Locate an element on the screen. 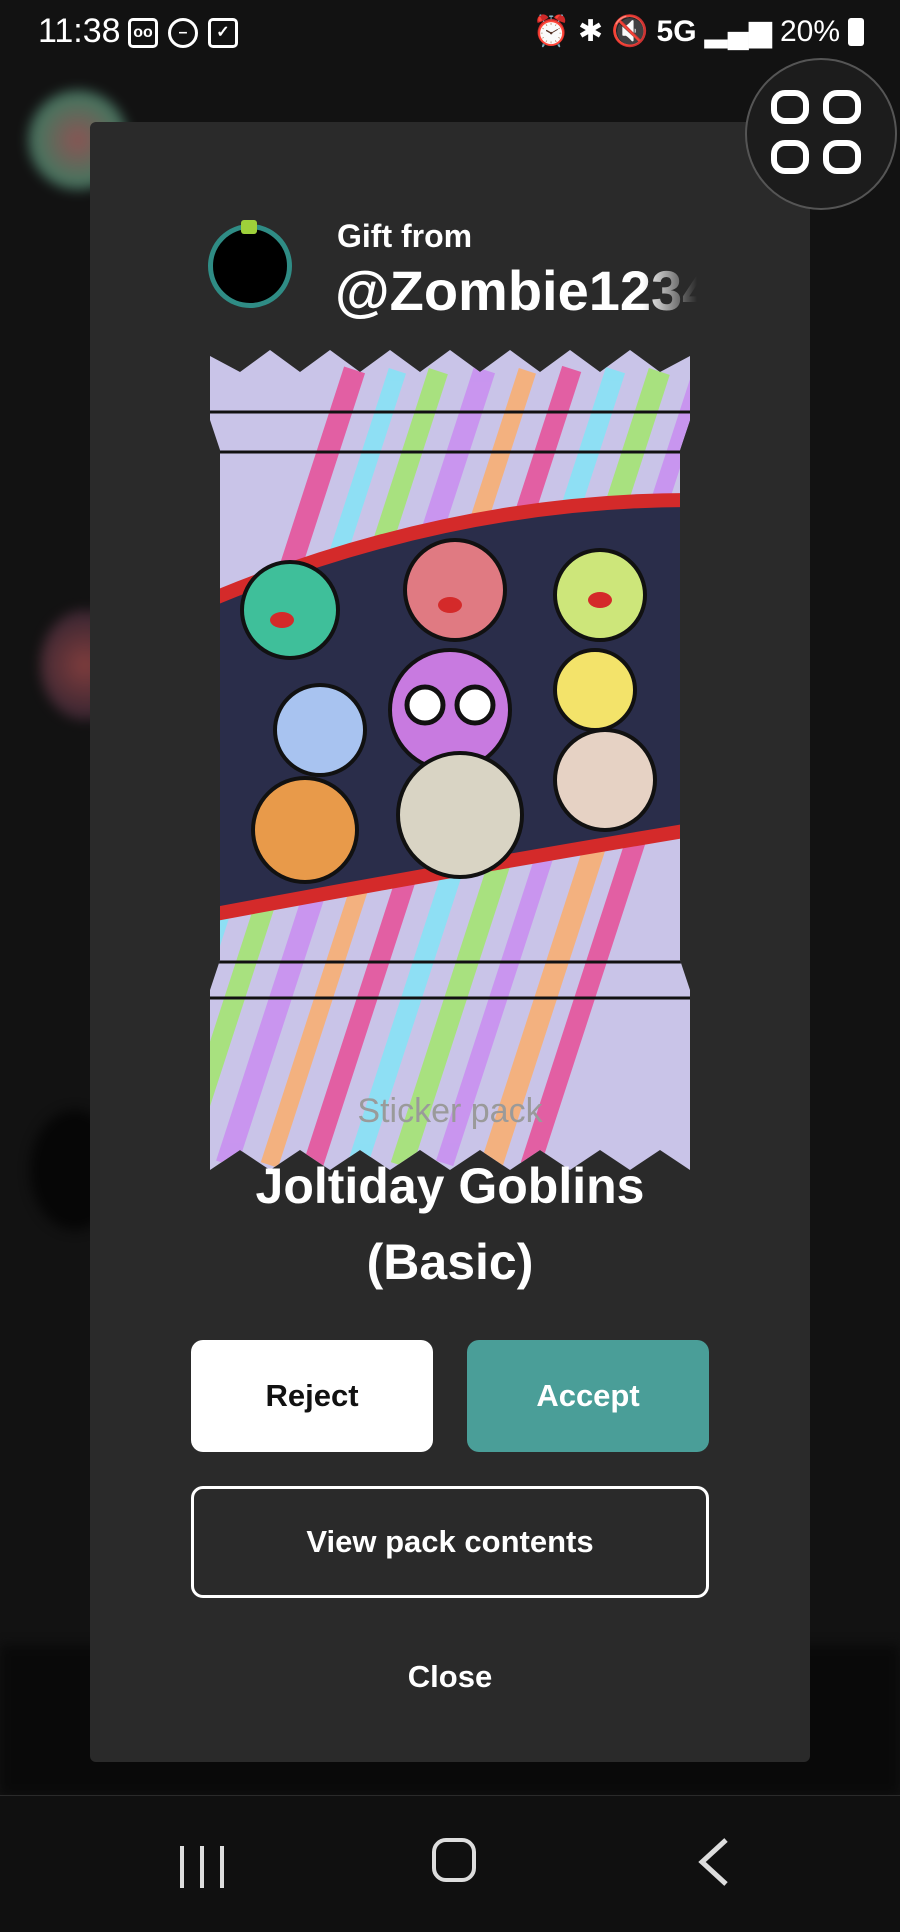 Image resolution: width=900 pixels, height=1932 pixels. pack-name: Joltiday Goblins (Basic) is located at coordinates (450, 1224).